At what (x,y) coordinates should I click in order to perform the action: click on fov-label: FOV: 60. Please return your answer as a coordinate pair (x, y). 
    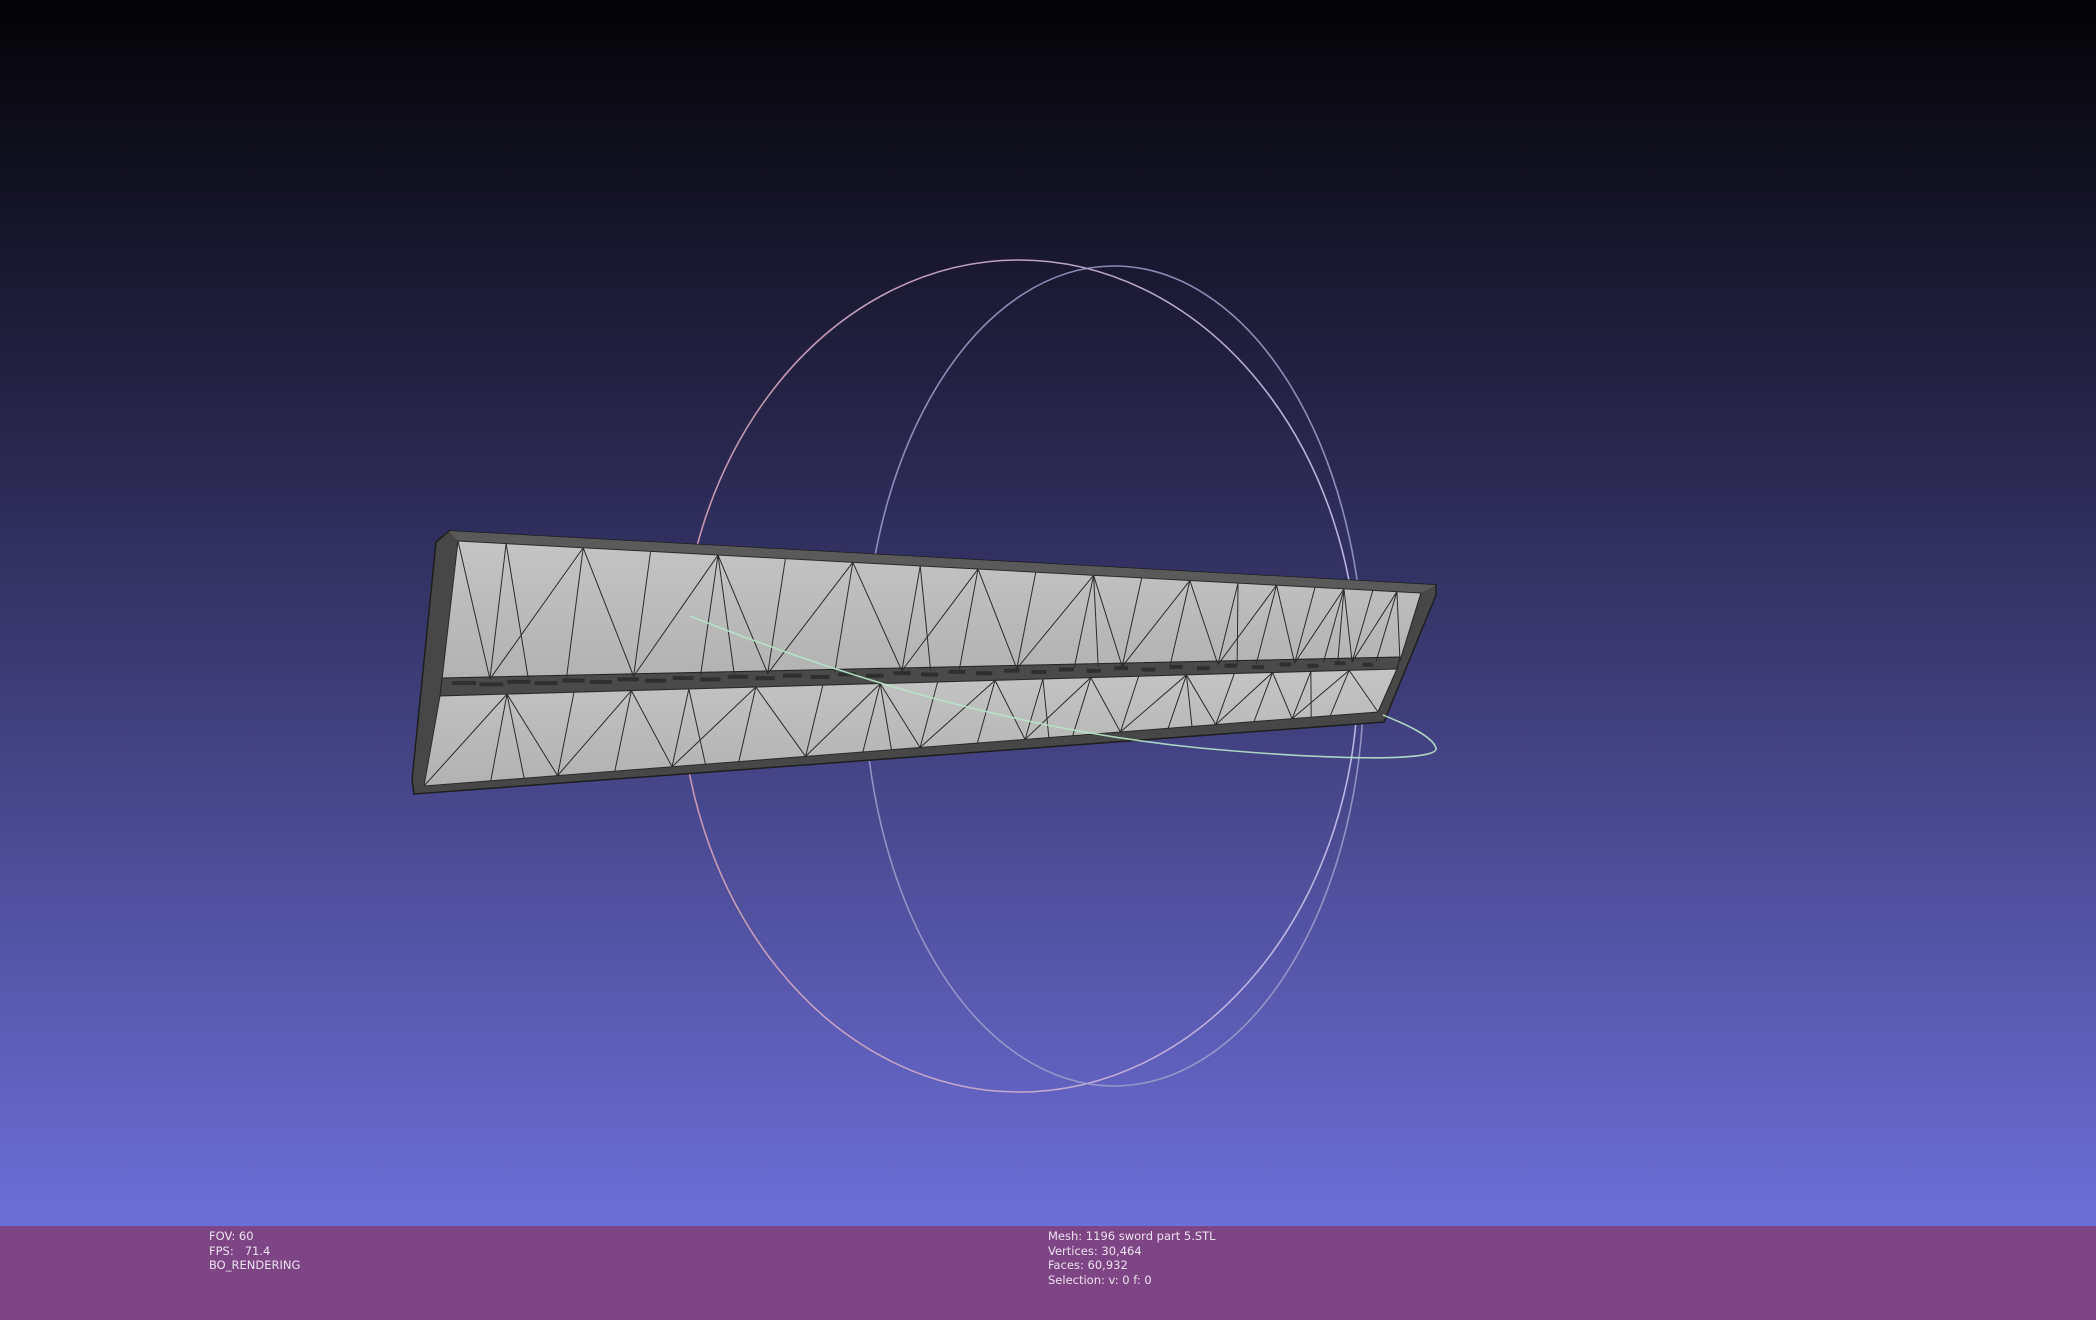
    Looking at the image, I should click on (231, 1236).